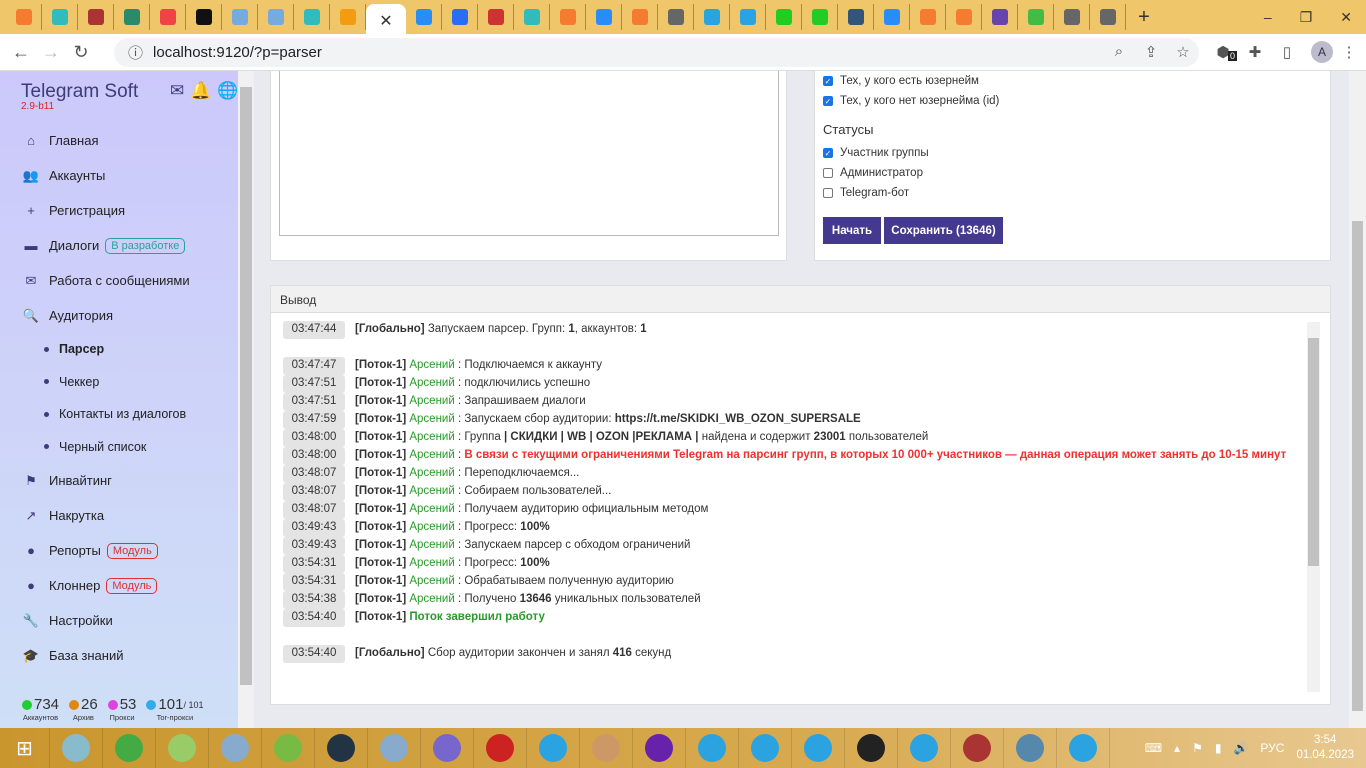 Image resolution: width=1366 pixels, height=768 pixels. Describe the element at coordinates (1255, 52) in the screenshot. I see `extensions-puzzle-icon: ✚` at that location.